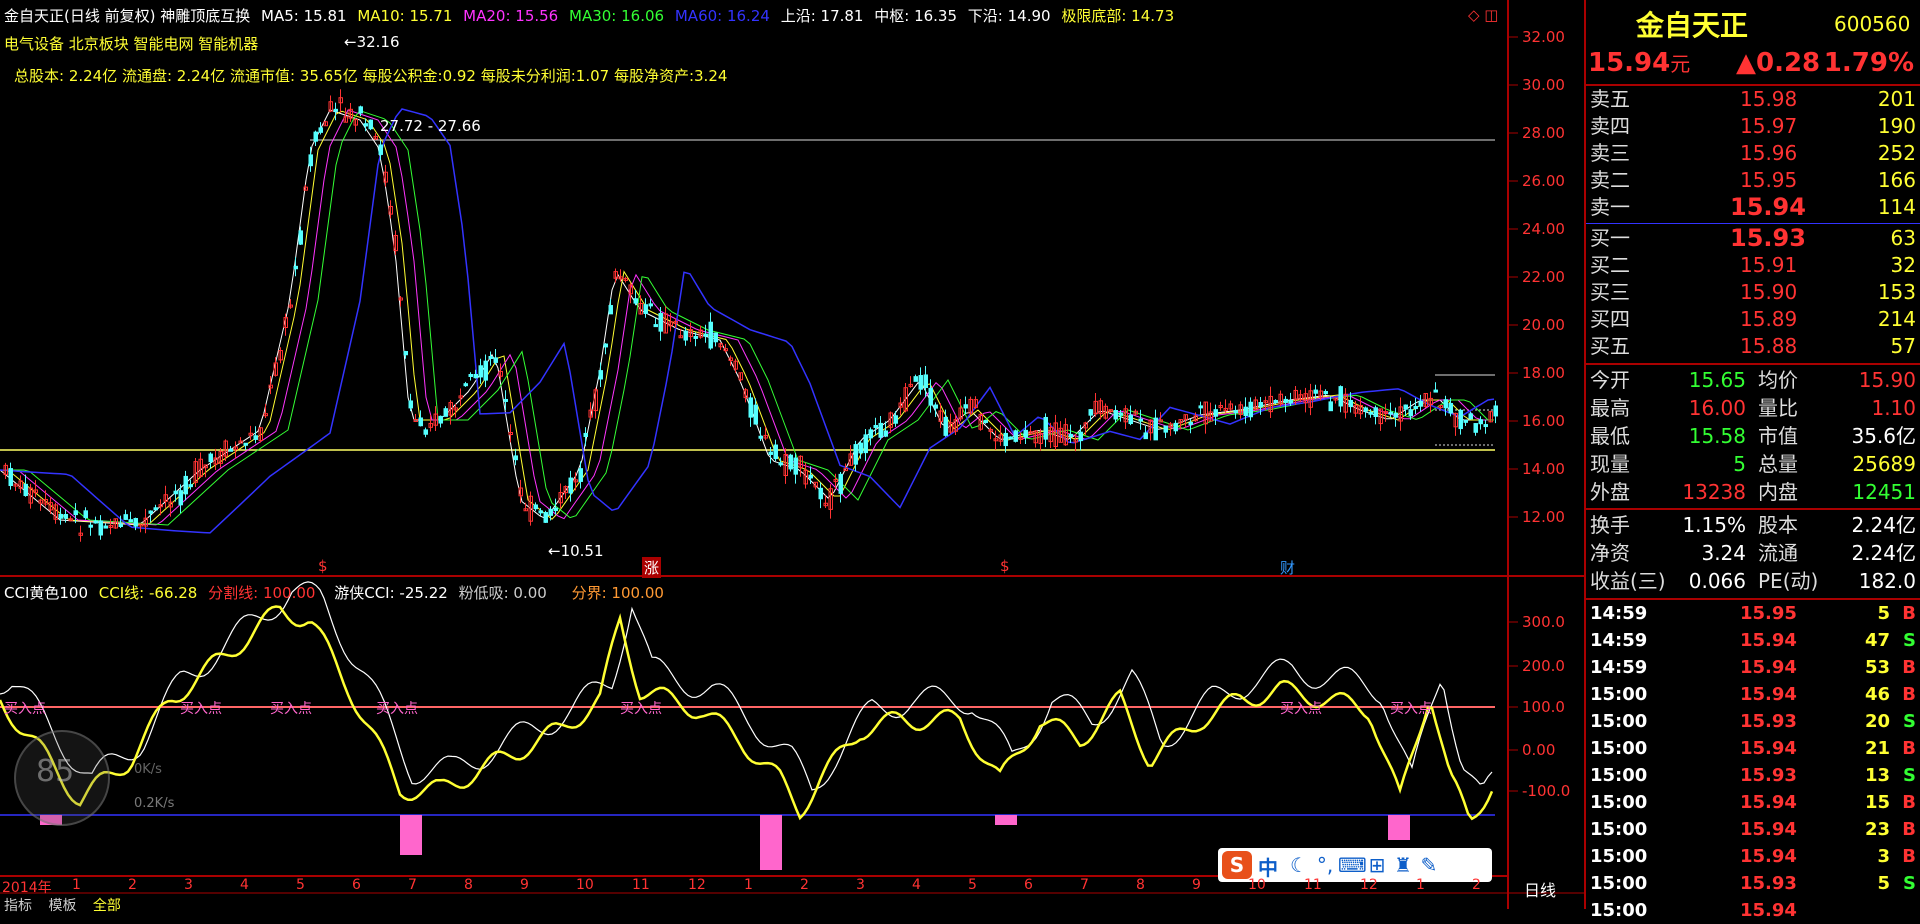 Image resolution: width=1920 pixels, height=924 pixels. I want to click on bid-row: 买二 15.91 32, so click(1753, 265).